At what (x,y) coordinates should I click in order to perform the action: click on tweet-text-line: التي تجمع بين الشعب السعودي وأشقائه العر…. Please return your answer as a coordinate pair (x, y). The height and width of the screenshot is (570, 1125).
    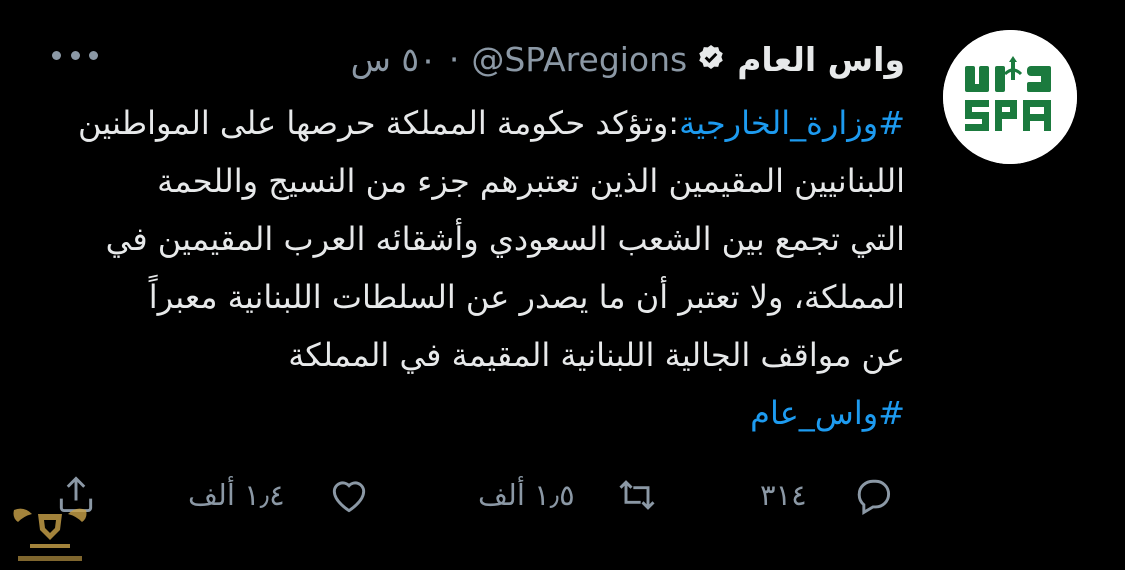
    Looking at the image, I should click on (505, 239).